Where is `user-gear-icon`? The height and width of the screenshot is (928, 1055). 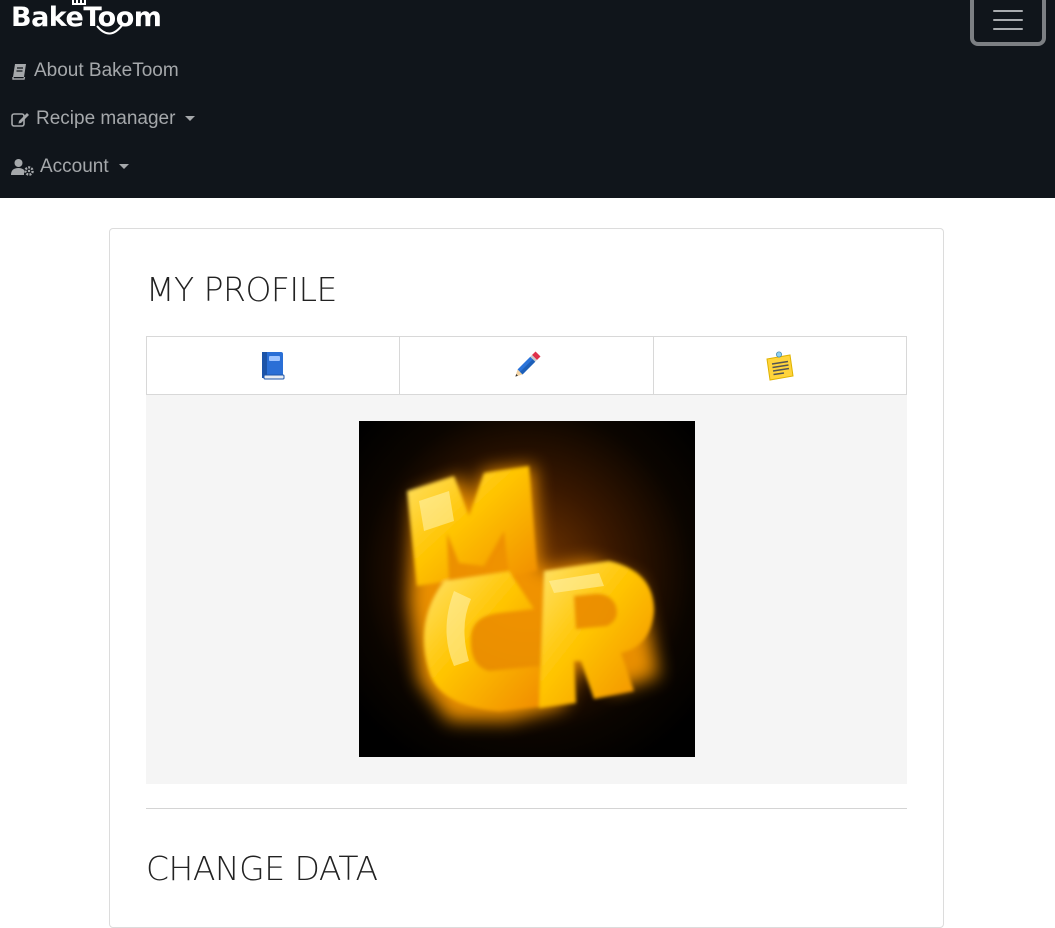 user-gear-icon is located at coordinates (22, 167).